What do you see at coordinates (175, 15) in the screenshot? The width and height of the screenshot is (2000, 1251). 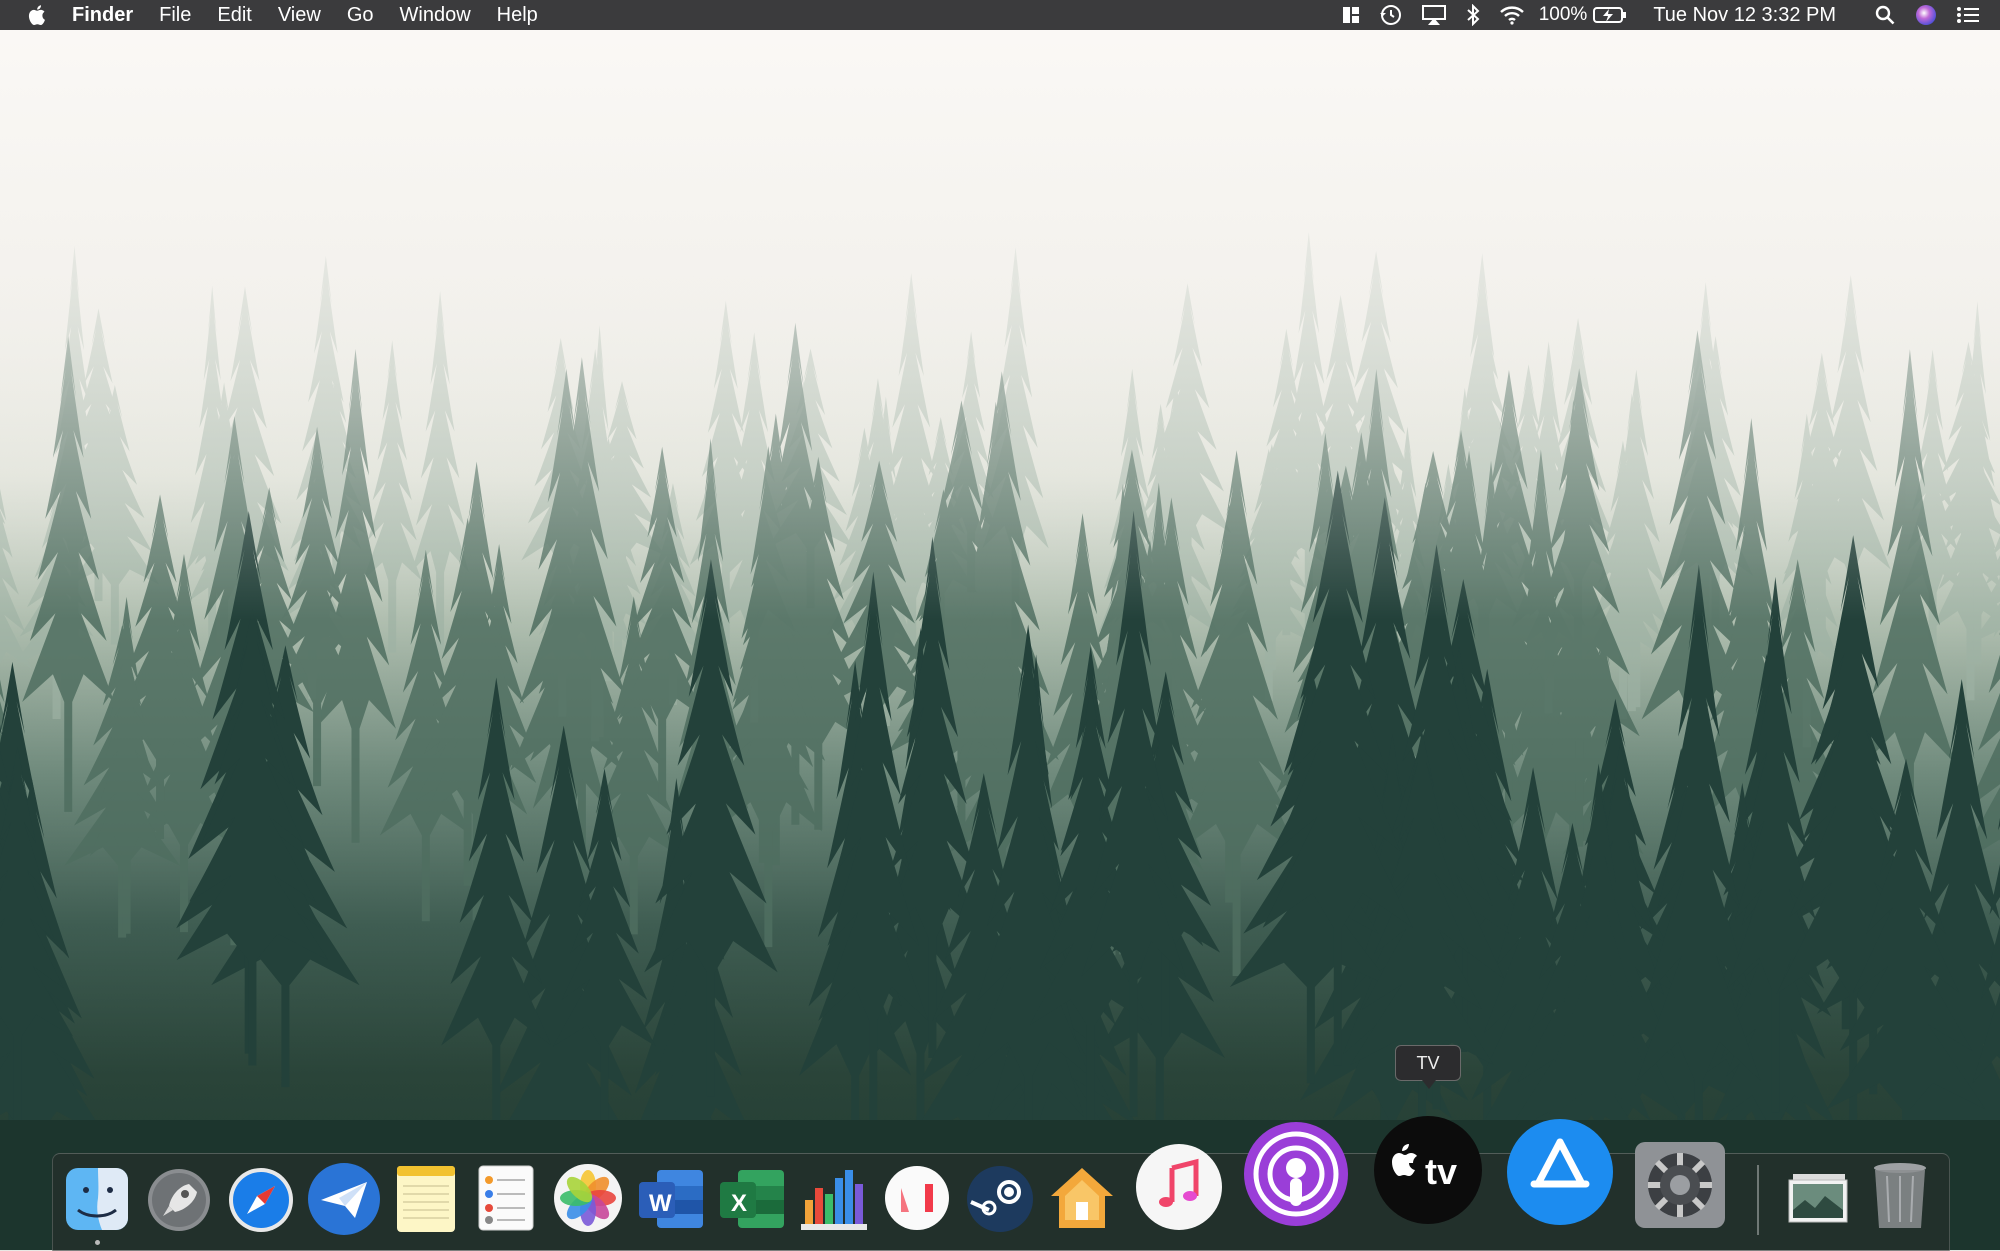 I see `menu-file: File` at bounding box center [175, 15].